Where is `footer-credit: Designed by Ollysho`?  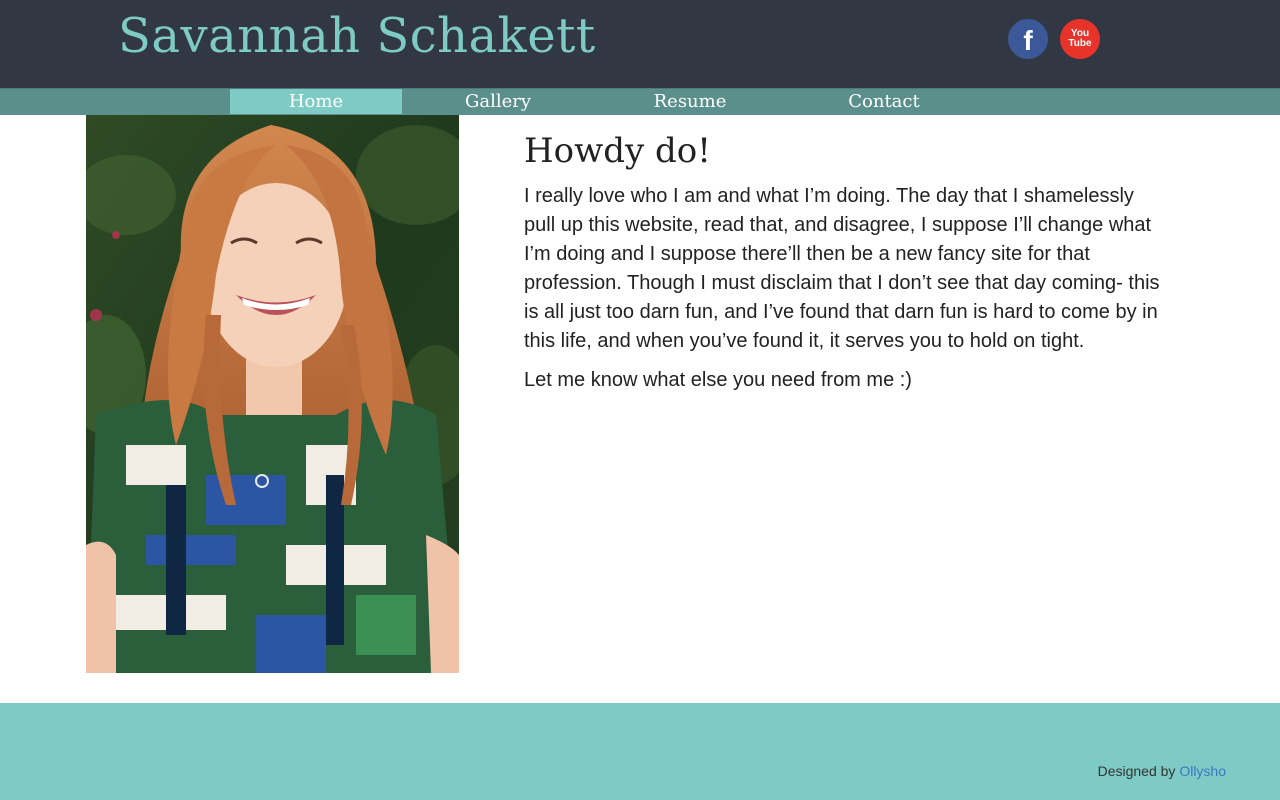 footer-credit: Designed by Ollysho is located at coordinates (1162, 771).